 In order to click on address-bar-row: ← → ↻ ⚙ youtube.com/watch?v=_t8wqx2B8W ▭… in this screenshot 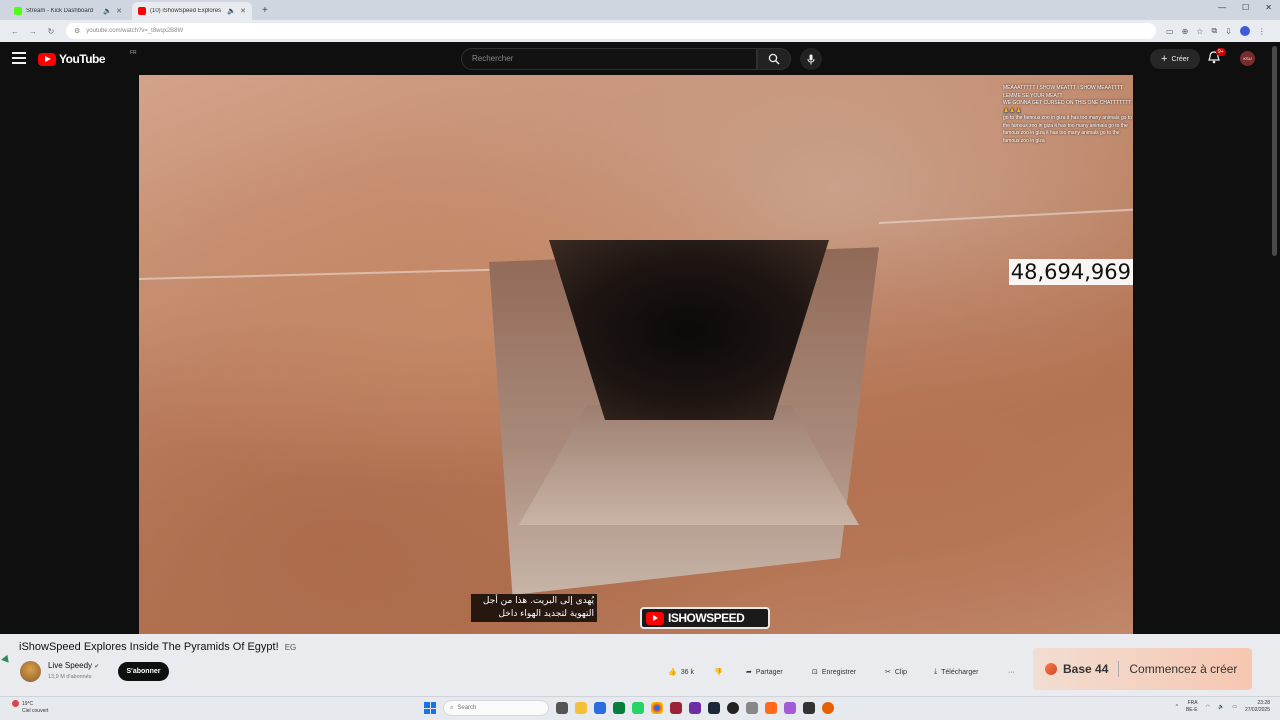, I will do `click(640, 31)`.